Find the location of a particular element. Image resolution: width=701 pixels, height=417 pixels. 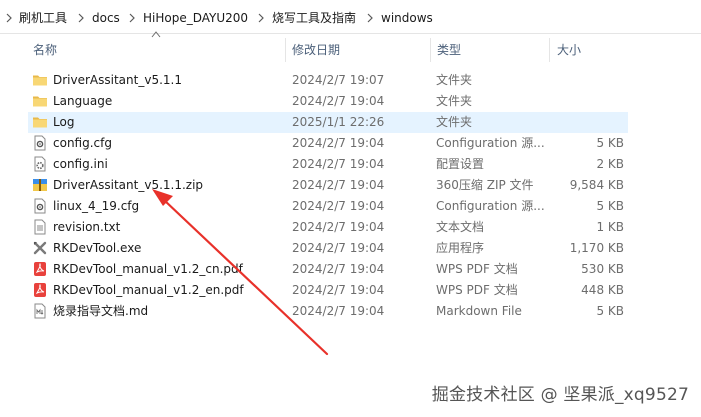

file-name: Log is located at coordinates (64, 122).